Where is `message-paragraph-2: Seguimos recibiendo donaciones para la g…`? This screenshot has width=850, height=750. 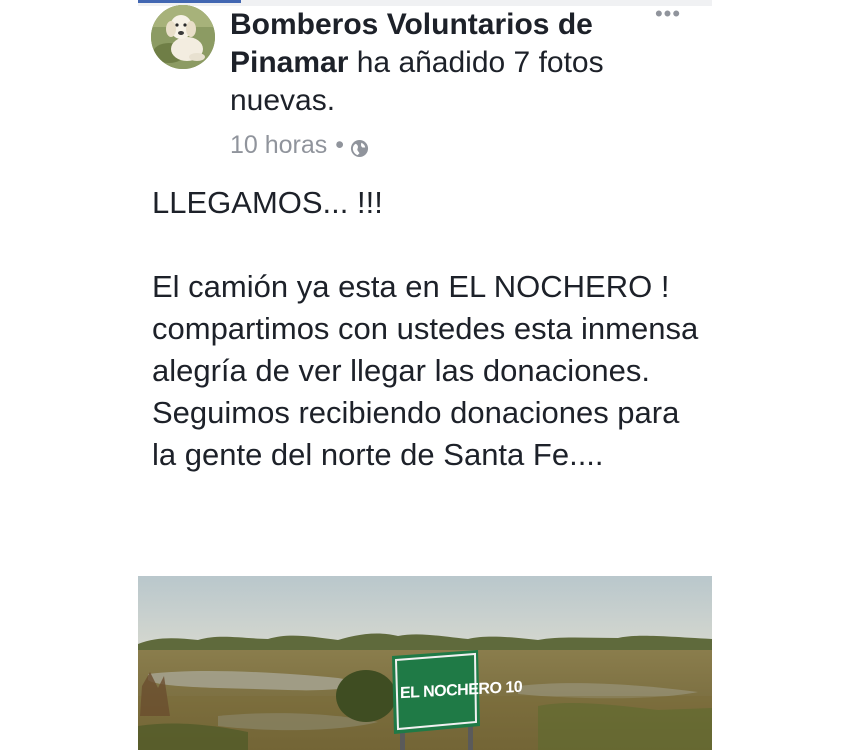
message-paragraph-2: Seguimos recibiendo donaciones para la g… is located at coordinates (416, 433).